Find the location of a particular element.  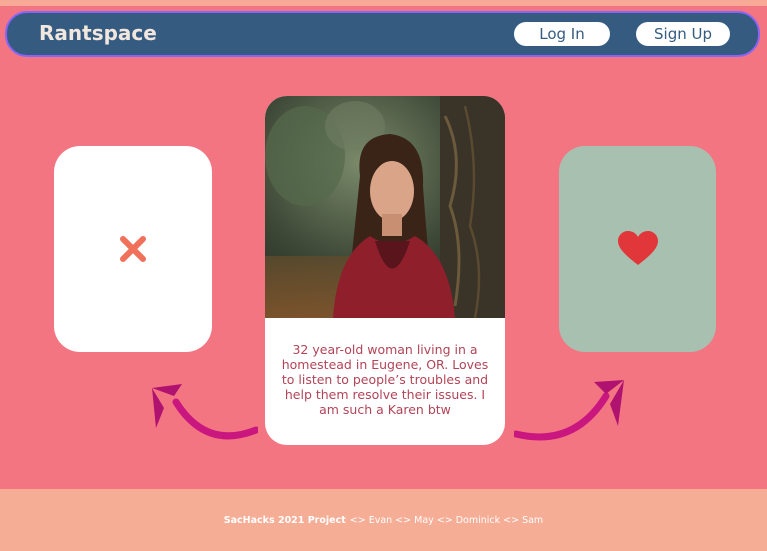

brand-logo-text: Rantspace is located at coordinates (98, 33).